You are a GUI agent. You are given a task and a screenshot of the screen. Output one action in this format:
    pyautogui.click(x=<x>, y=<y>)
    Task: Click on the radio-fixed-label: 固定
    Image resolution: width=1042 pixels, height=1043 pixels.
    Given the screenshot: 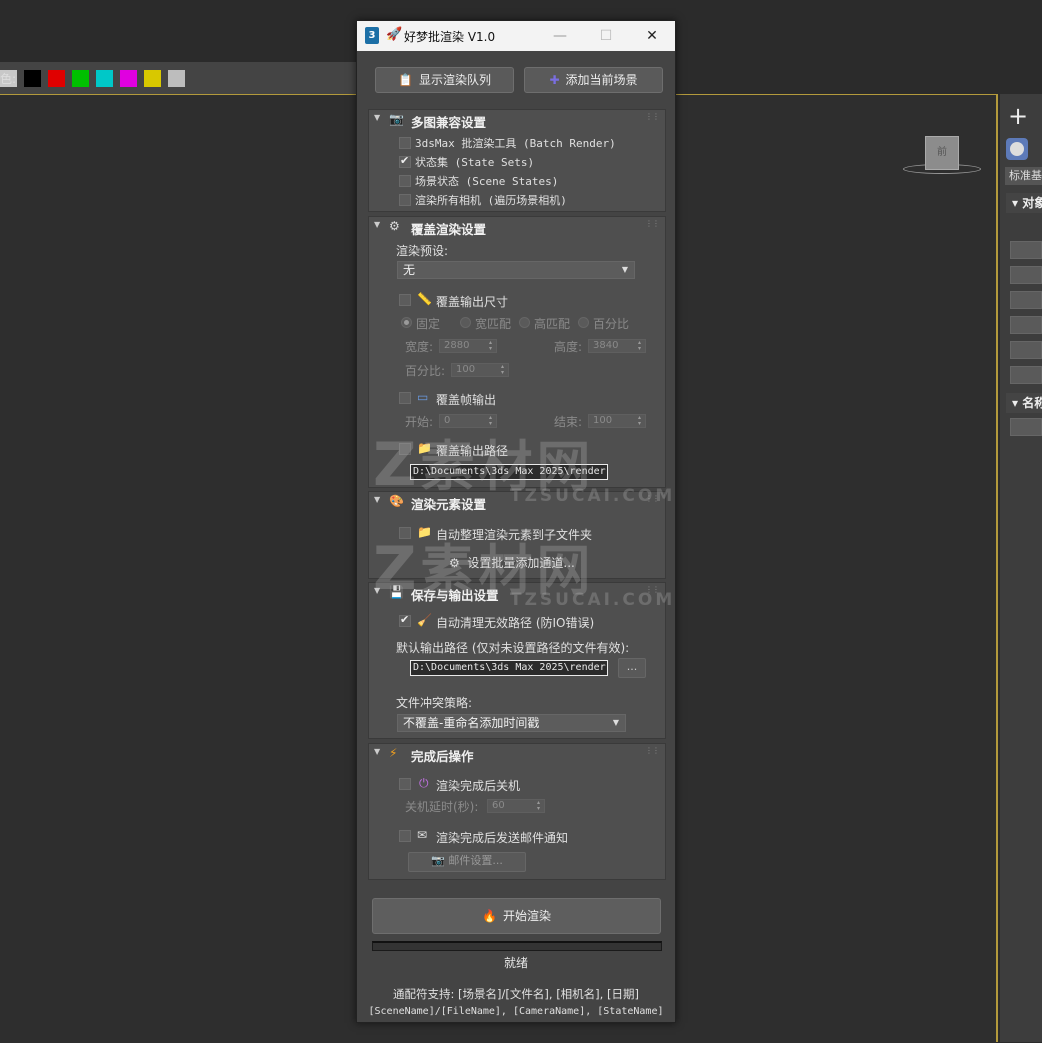 What is the action you would take?
    pyautogui.click(x=428, y=324)
    